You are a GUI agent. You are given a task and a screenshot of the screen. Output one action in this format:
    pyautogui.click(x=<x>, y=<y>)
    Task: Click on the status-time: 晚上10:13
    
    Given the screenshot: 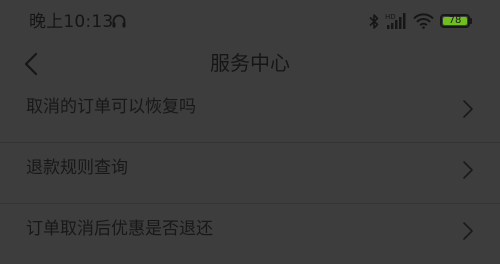 What is the action you would take?
    pyautogui.click(x=71, y=22)
    